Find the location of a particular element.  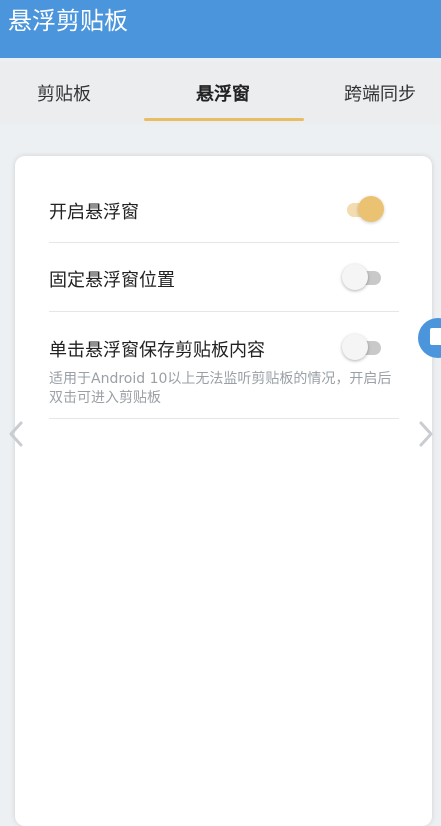

setting-fixed-position-label: 固定悬浮窗位置 is located at coordinates (112, 280).